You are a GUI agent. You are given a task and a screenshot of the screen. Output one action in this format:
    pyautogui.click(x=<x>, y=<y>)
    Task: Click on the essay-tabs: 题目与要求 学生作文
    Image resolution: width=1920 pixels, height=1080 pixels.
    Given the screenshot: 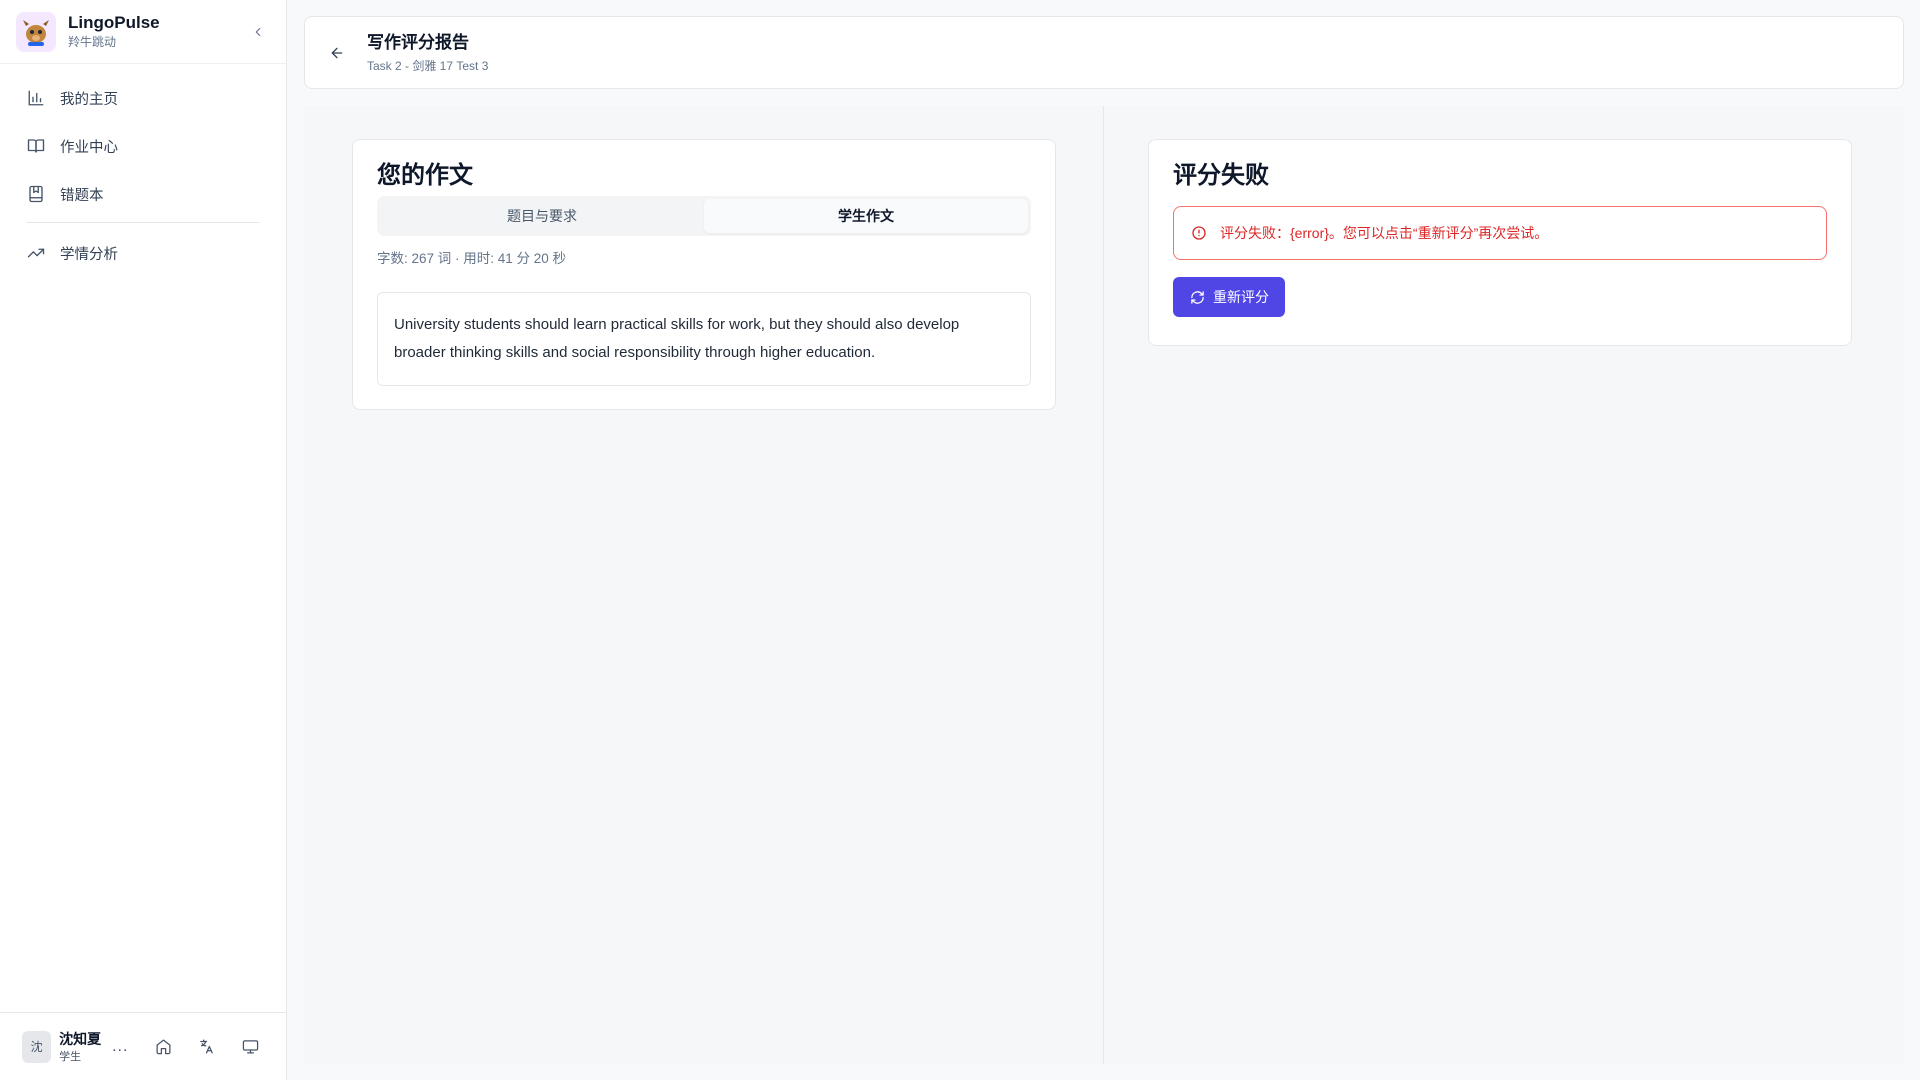 What is the action you would take?
    pyautogui.click(x=704, y=216)
    